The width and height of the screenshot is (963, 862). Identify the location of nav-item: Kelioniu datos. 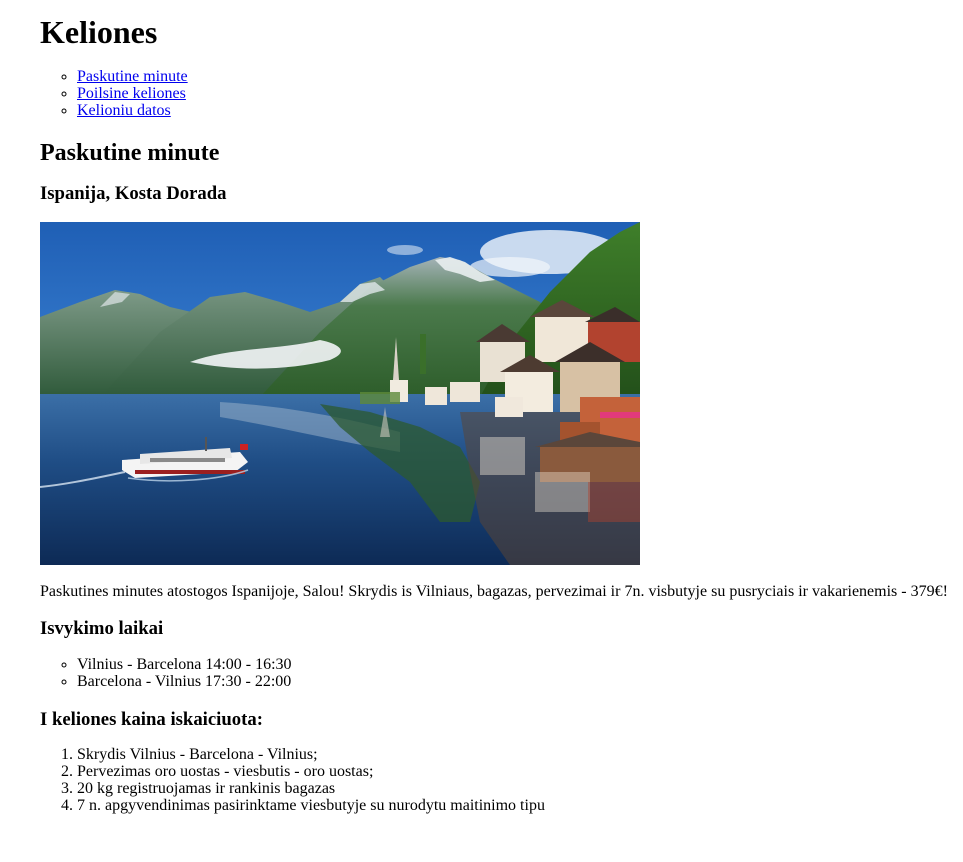
(132, 110).